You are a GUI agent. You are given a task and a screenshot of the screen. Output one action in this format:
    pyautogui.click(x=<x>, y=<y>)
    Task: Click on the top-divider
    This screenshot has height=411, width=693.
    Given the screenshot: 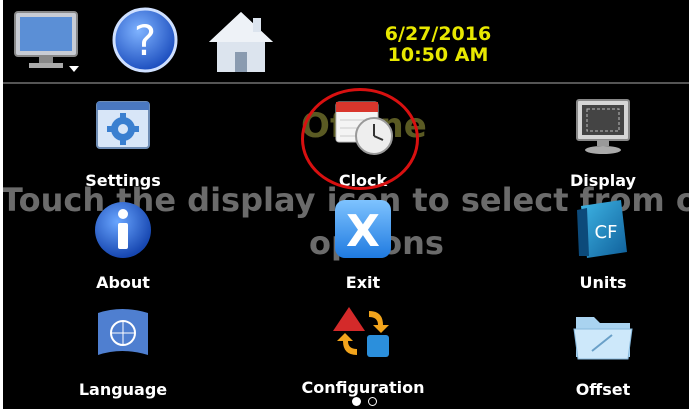 What is the action you would take?
    pyautogui.click(x=346, y=83)
    